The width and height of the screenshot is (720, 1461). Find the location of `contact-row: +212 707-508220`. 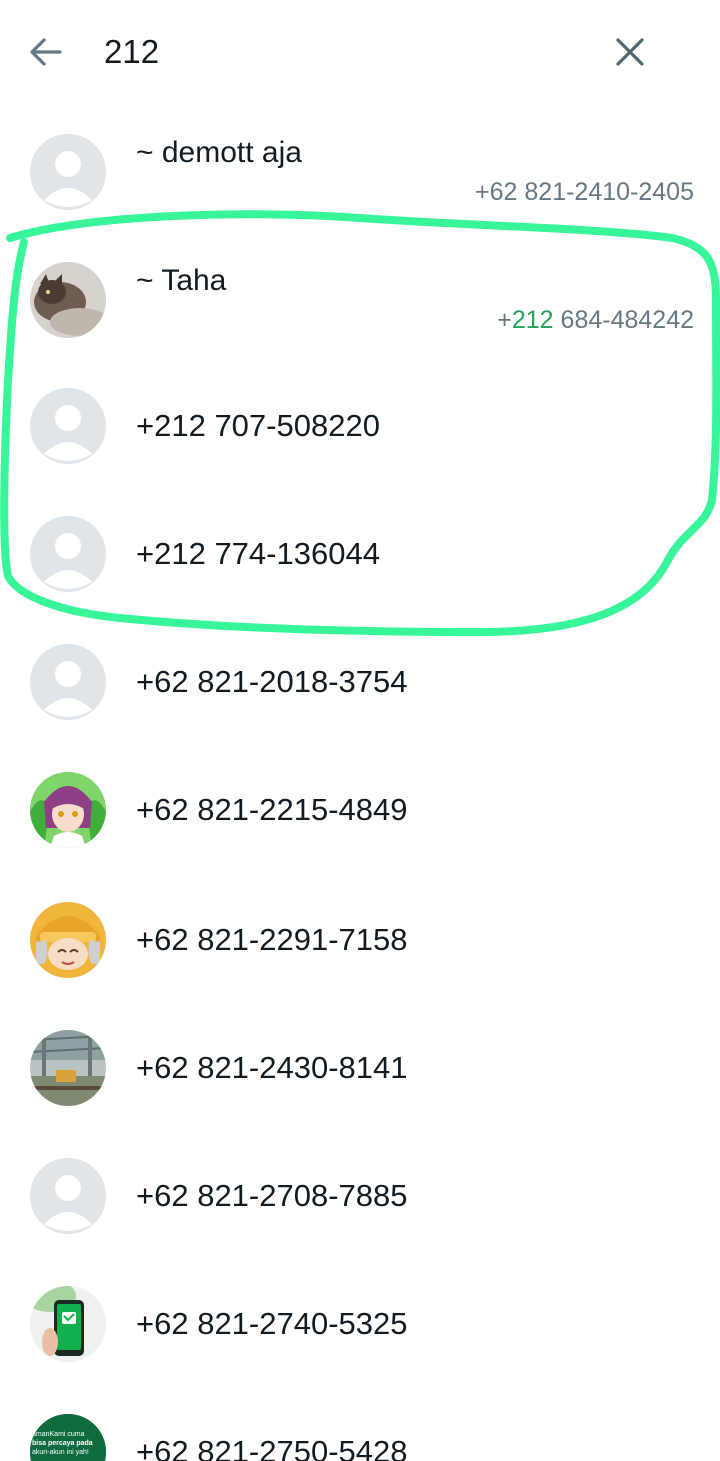

contact-row: +212 707-508220 is located at coordinates (360, 426).